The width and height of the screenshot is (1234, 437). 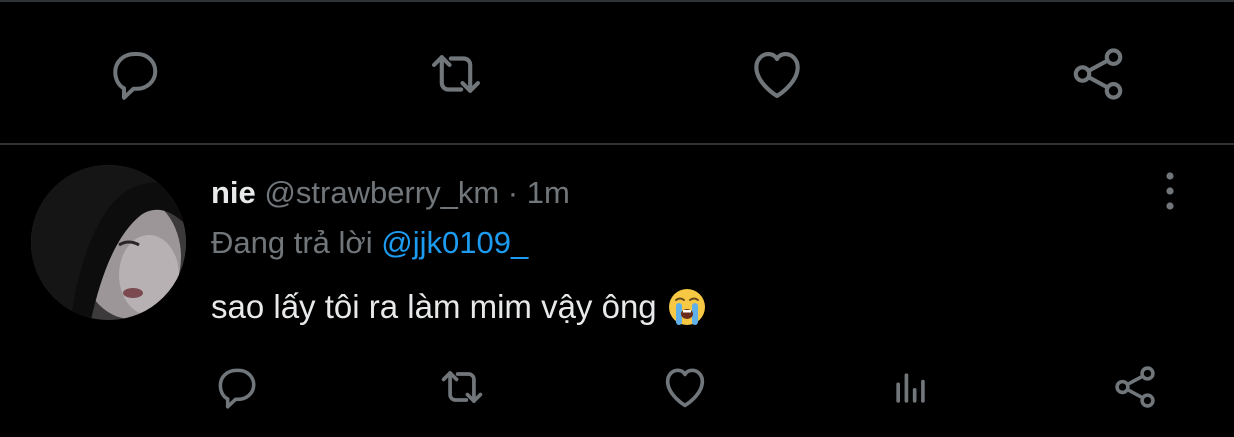 I want to click on tweet-body: sao lấy tôi ra làm mim vậy ông, so click(x=459, y=307).